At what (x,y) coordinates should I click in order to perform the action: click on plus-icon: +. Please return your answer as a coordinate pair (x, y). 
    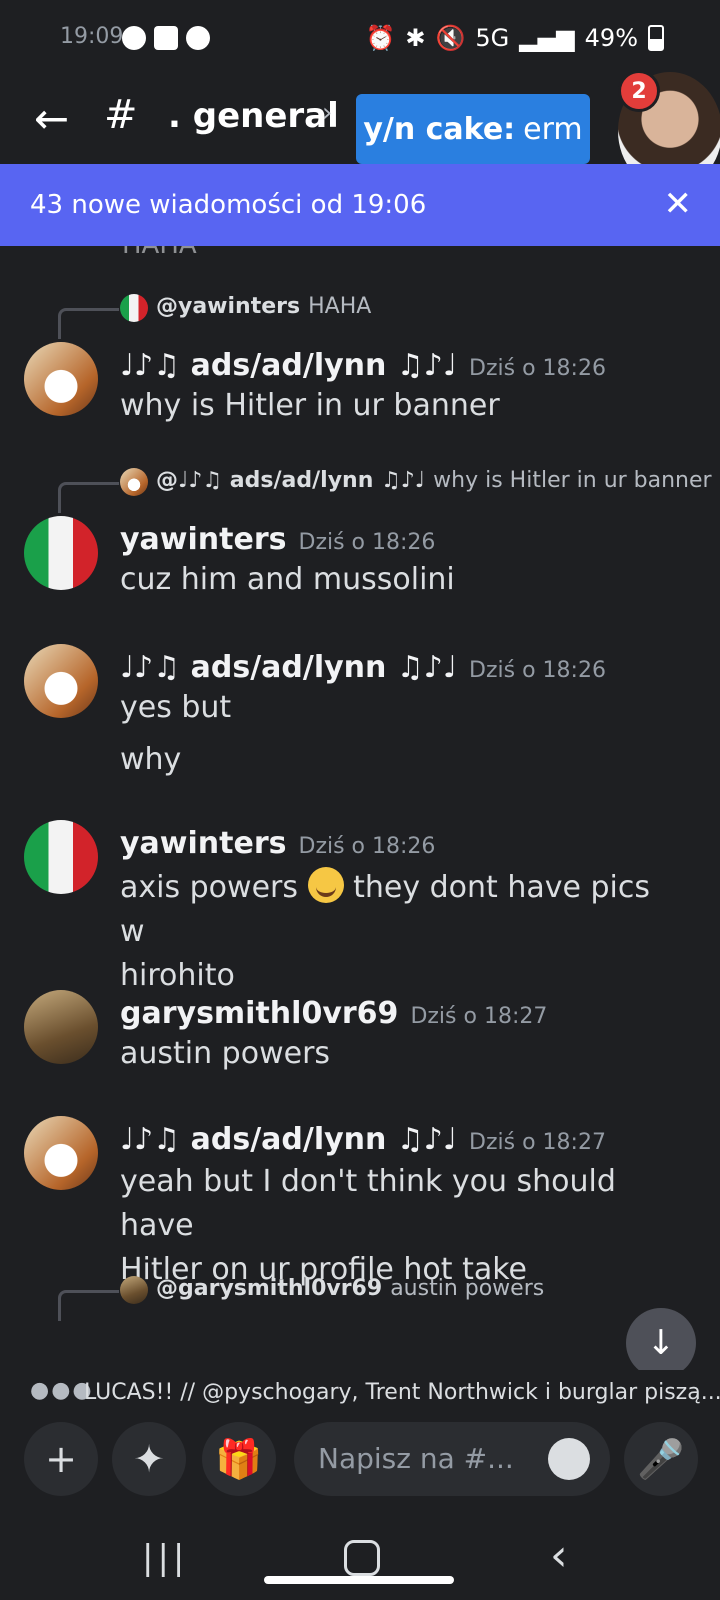
    Looking at the image, I should click on (61, 1459).